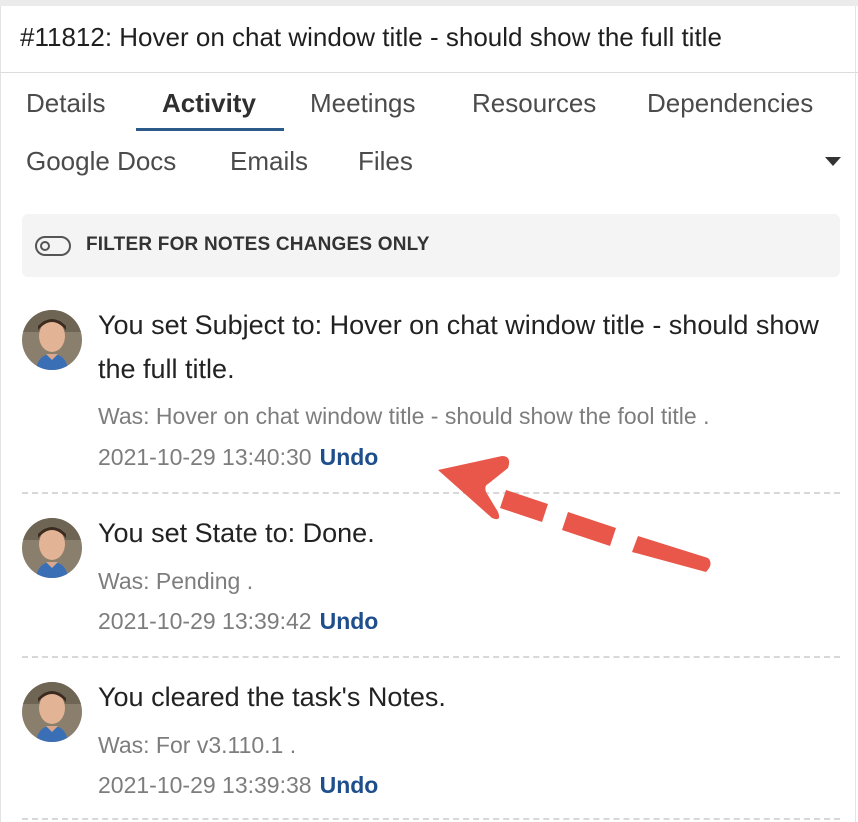 Image resolution: width=858 pixels, height=822 pixels. Describe the element at coordinates (205, 785) in the screenshot. I see `activity-timestamp: 2021-10-29 13:39:38` at that location.